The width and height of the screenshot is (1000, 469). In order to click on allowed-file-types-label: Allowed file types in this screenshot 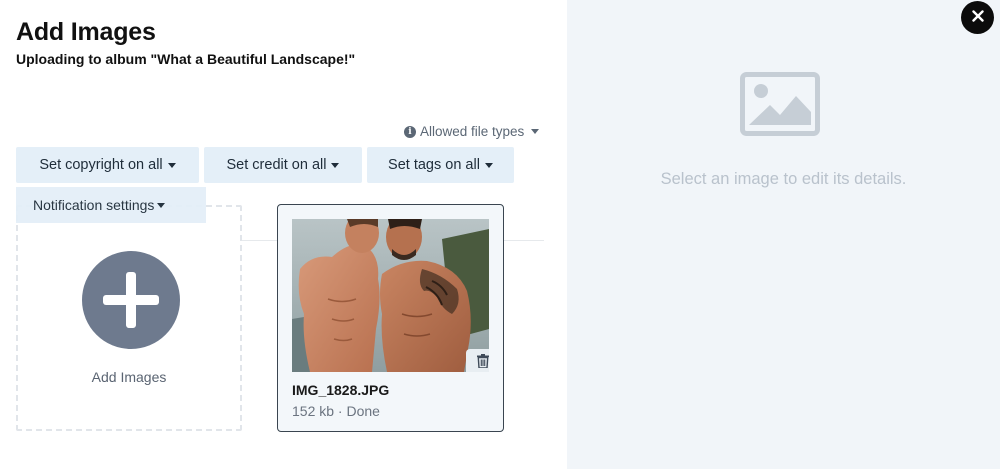, I will do `click(472, 131)`.